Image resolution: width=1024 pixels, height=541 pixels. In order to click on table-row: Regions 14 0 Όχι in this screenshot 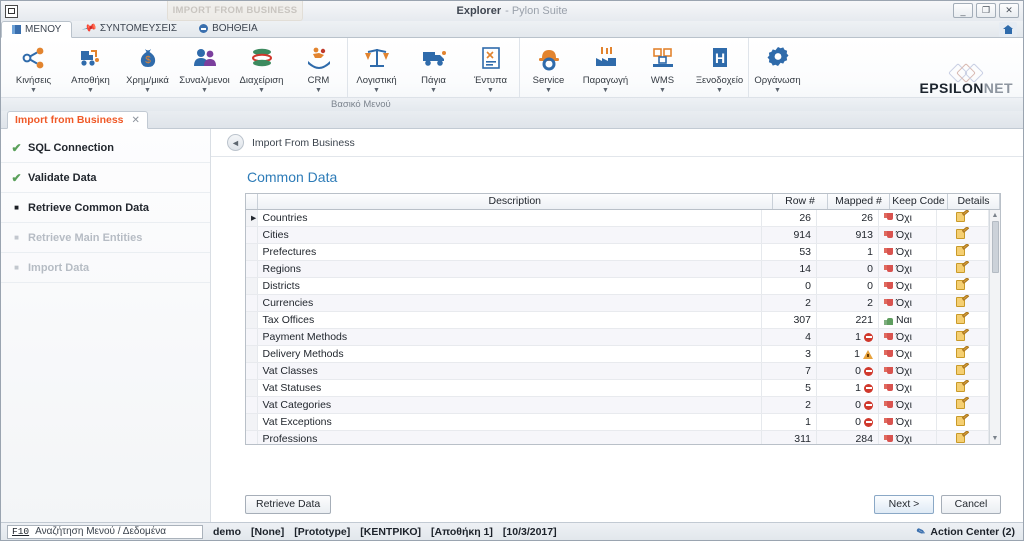, I will do `click(617, 269)`.